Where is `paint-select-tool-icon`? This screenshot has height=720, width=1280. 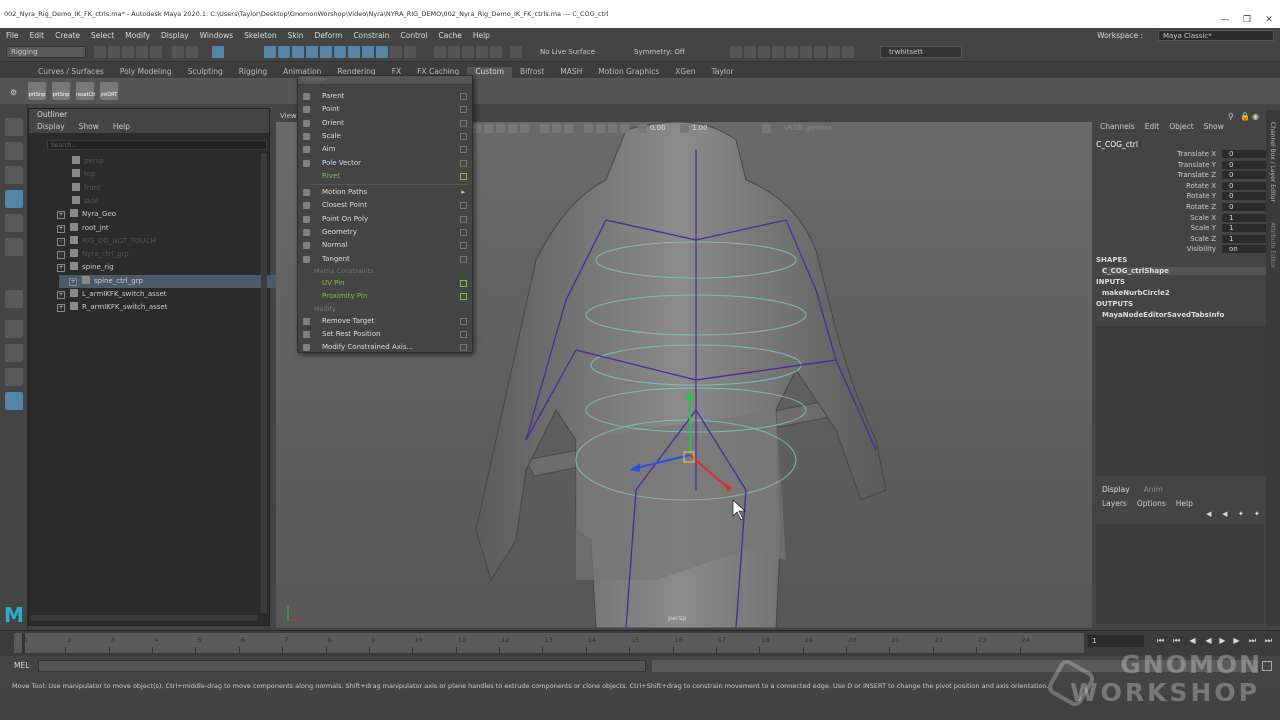
paint-select-tool-icon is located at coordinates (14, 175).